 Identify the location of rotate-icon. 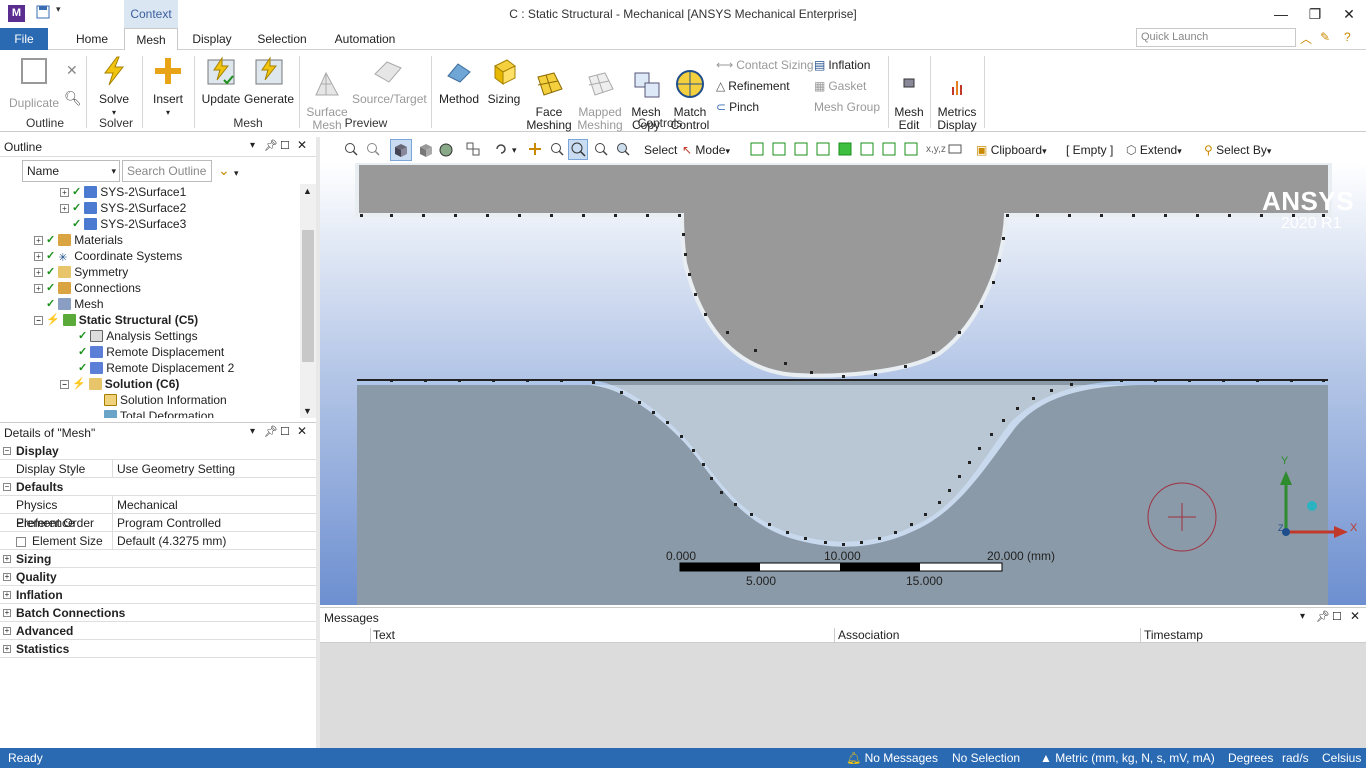
(501, 149).